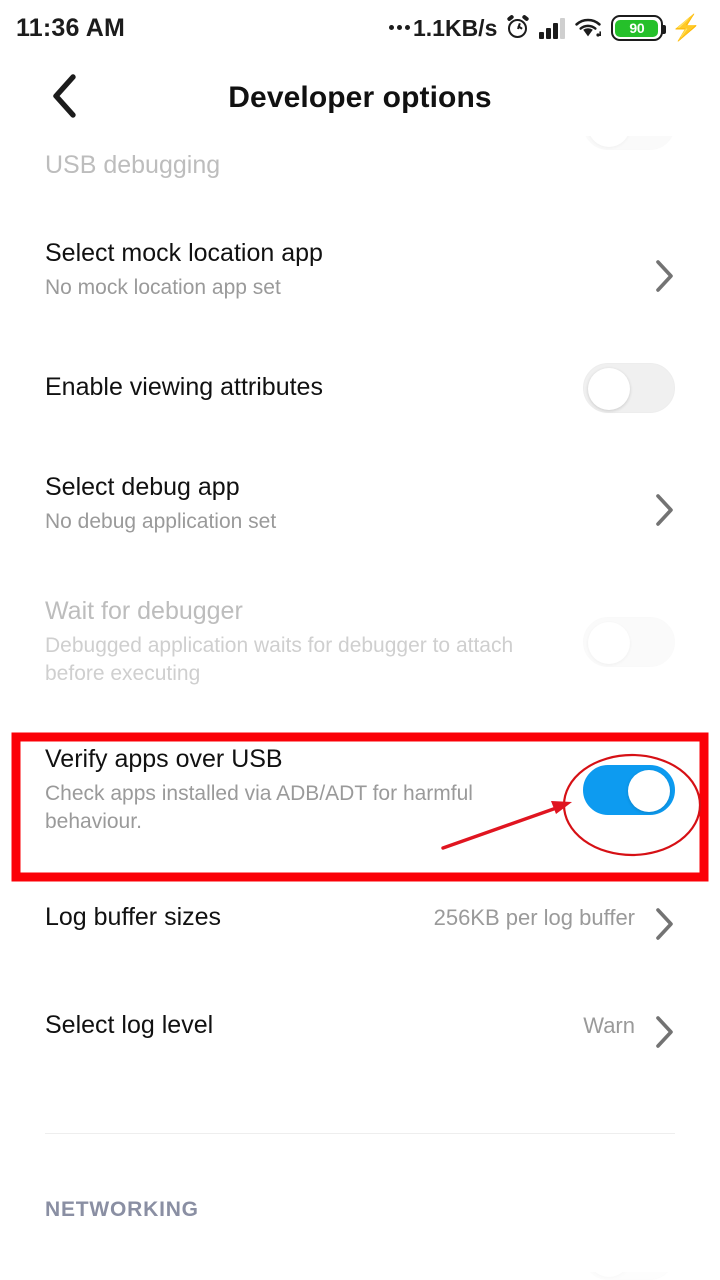 This screenshot has width=720, height=1280. What do you see at coordinates (144, 611) in the screenshot?
I see `setting-title: Wait for debugger` at bounding box center [144, 611].